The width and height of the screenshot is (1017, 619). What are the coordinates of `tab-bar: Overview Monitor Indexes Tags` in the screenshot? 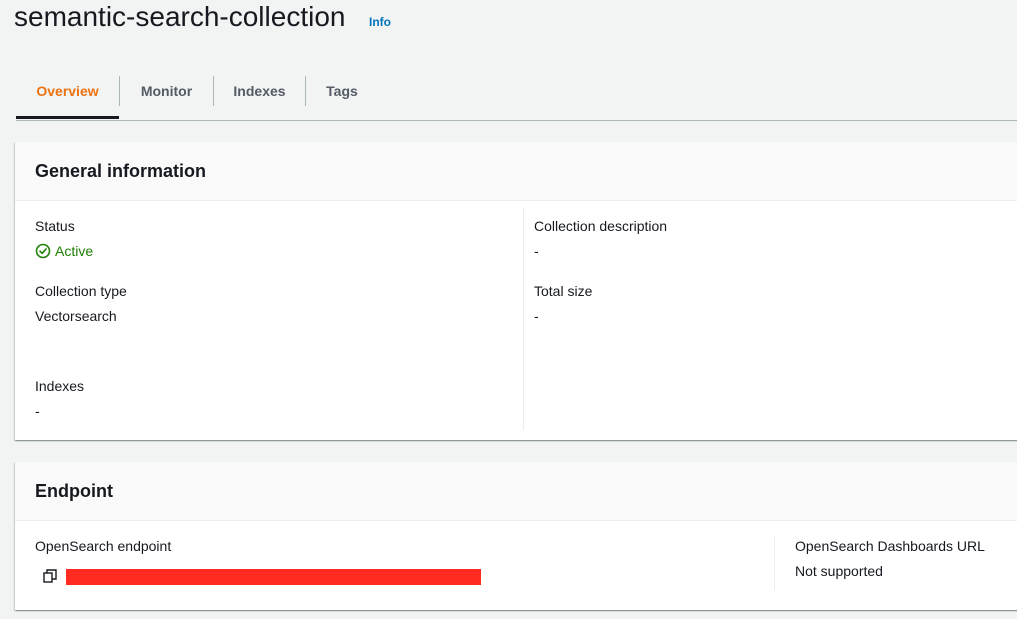 It's located at (516, 96).